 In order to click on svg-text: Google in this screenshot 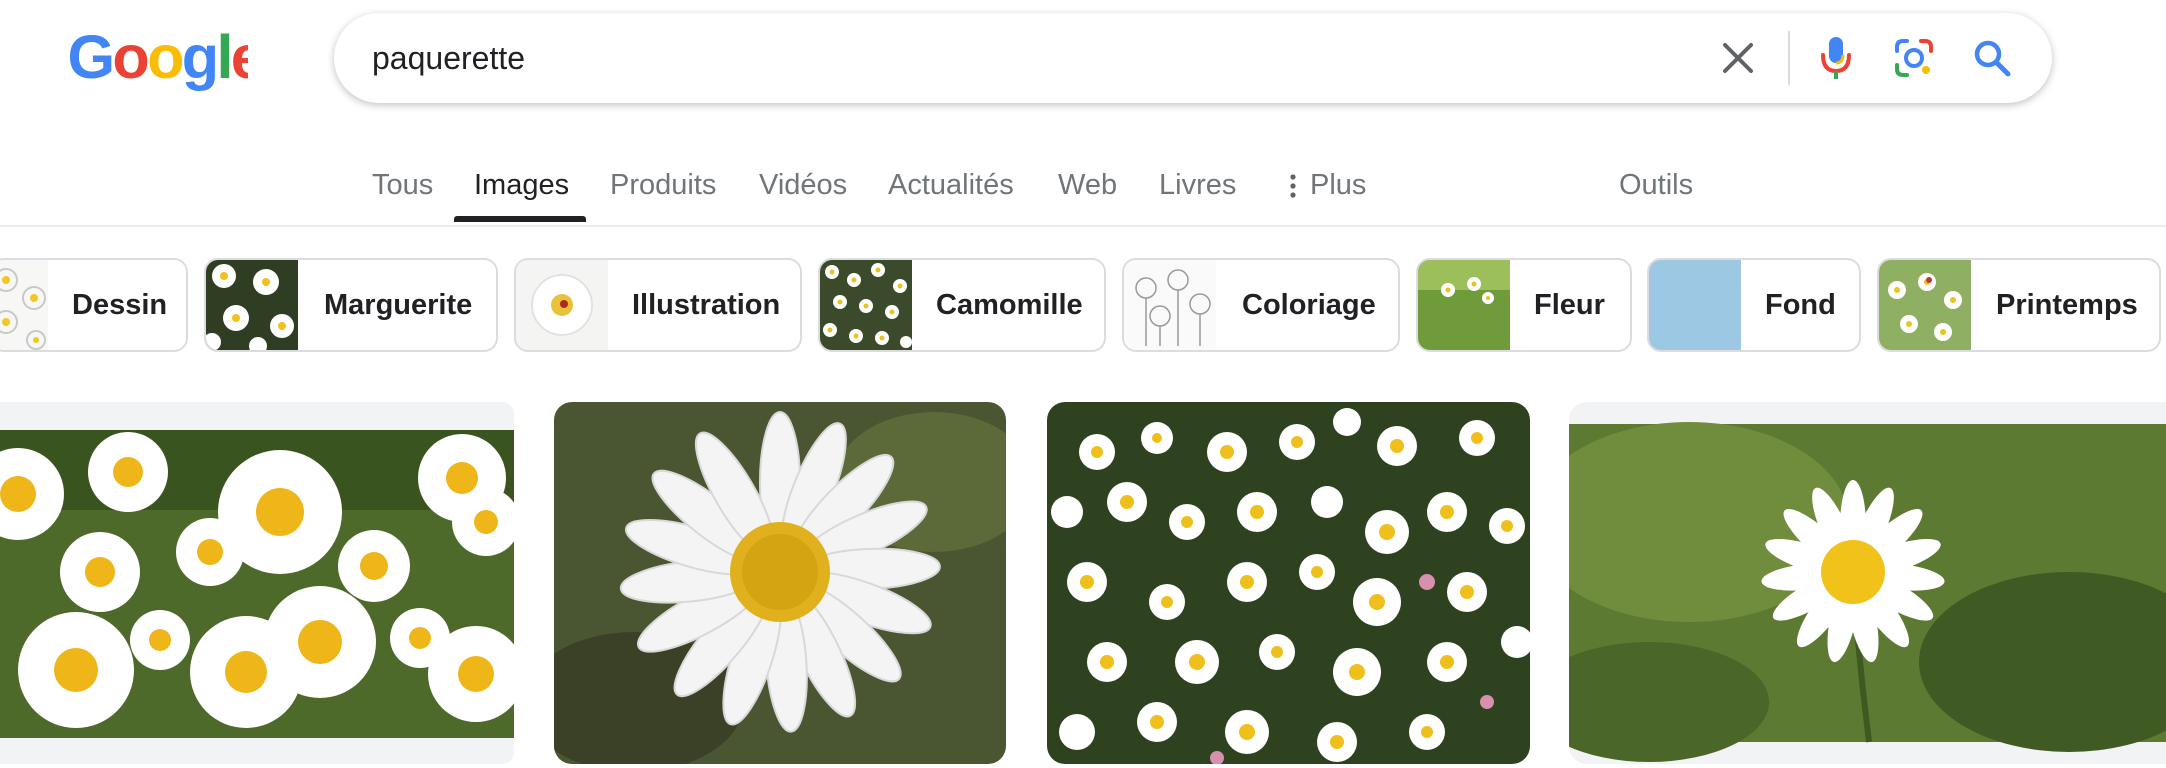, I will do `click(158, 57)`.